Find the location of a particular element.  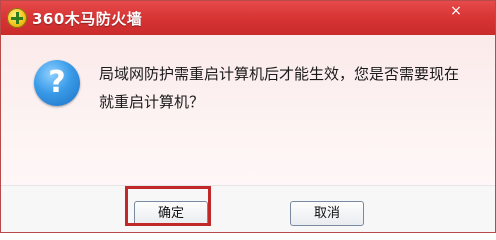

dialog-message: 局域网防护需重启计算机后才能生效，您是否需要现在就重启计算机？ is located at coordinates (279, 88).